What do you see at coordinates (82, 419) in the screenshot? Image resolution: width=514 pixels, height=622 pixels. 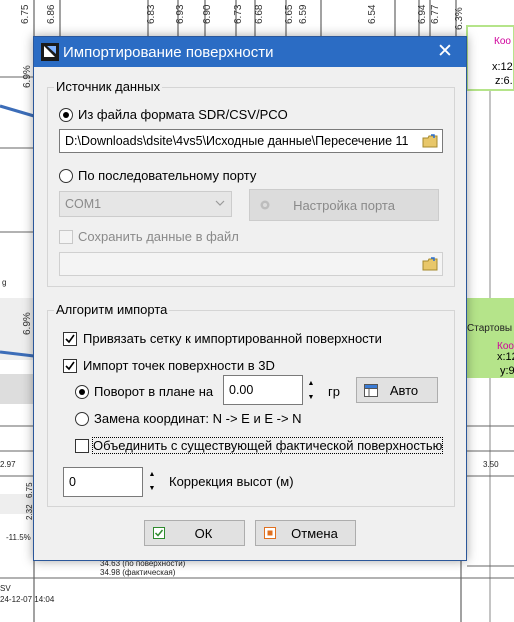 I see `swap-coords-radio` at bounding box center [82, 419].